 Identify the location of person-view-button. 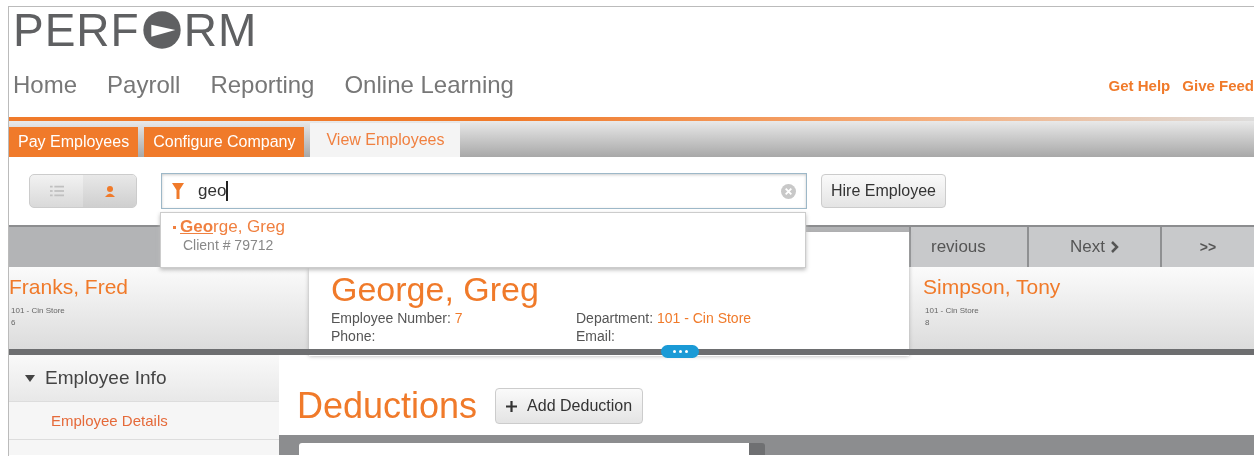
(109, 191).